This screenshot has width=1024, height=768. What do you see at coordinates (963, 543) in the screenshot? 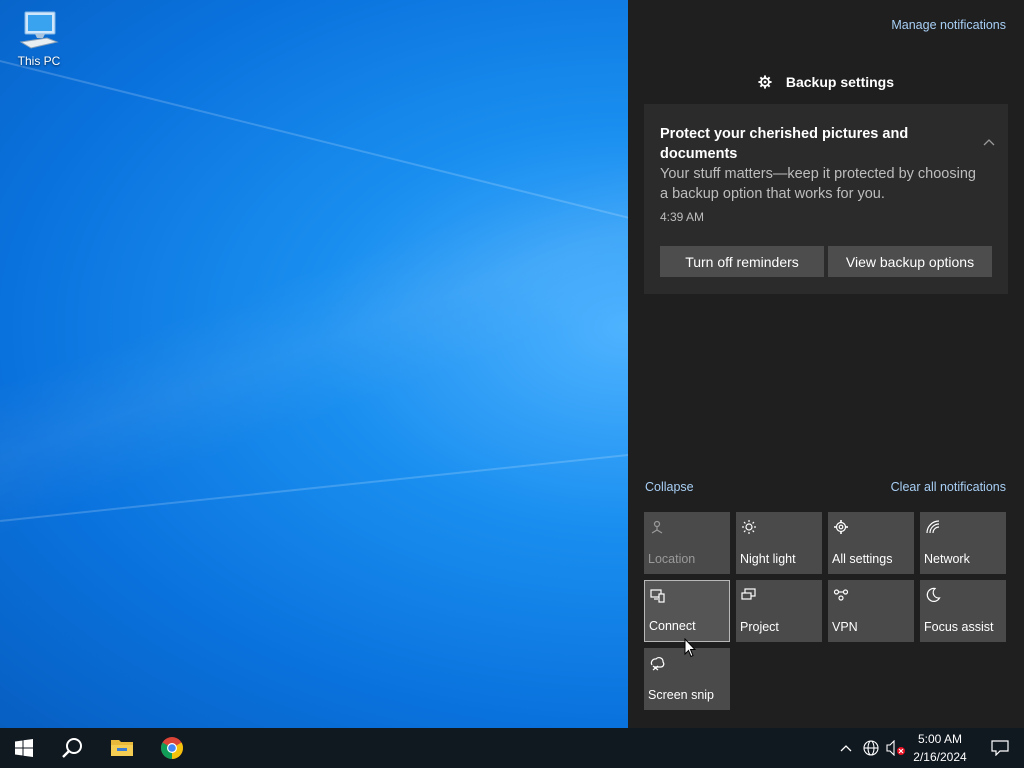
I see `quick-action-network: Network` at bounding box center [963, 543].